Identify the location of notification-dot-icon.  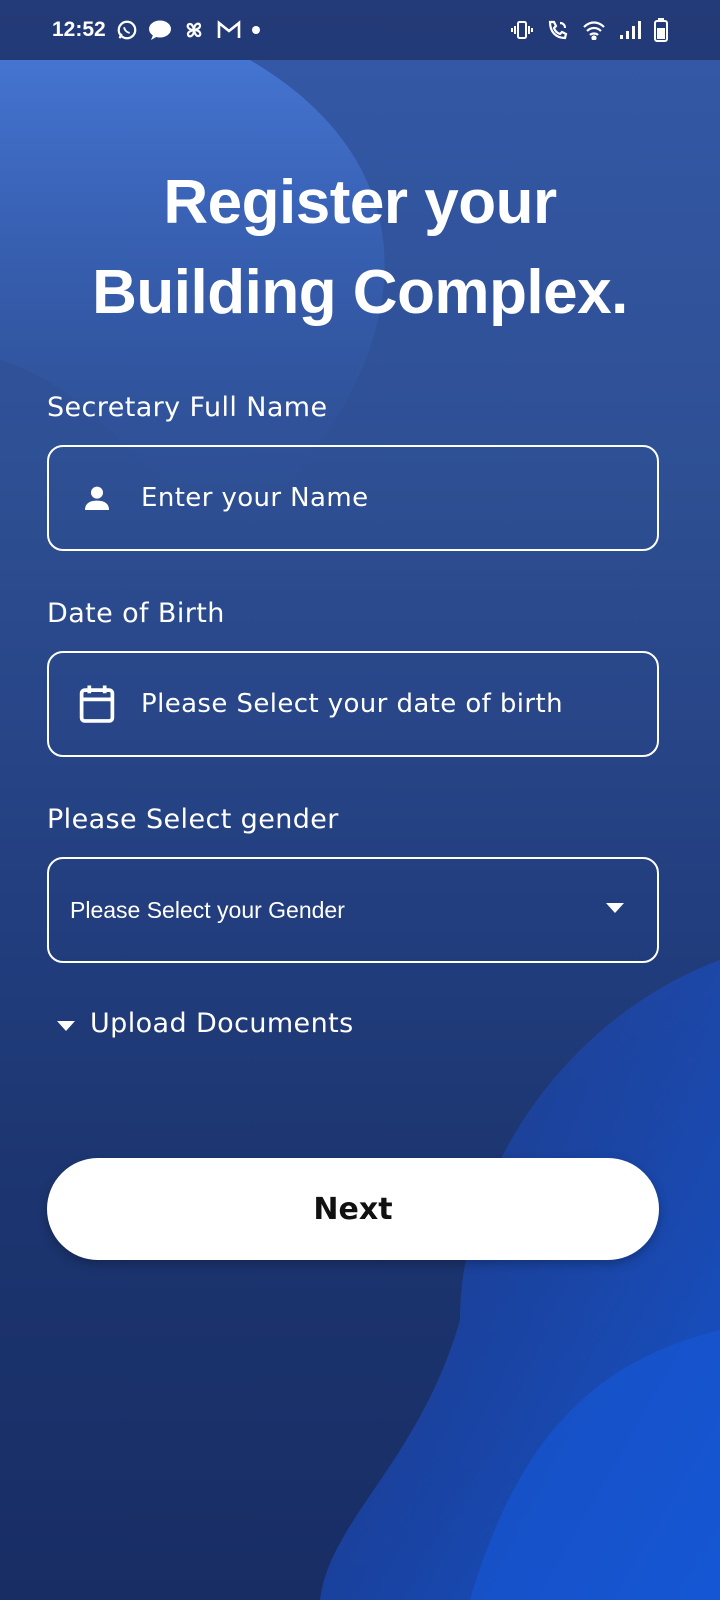
(255, 30).